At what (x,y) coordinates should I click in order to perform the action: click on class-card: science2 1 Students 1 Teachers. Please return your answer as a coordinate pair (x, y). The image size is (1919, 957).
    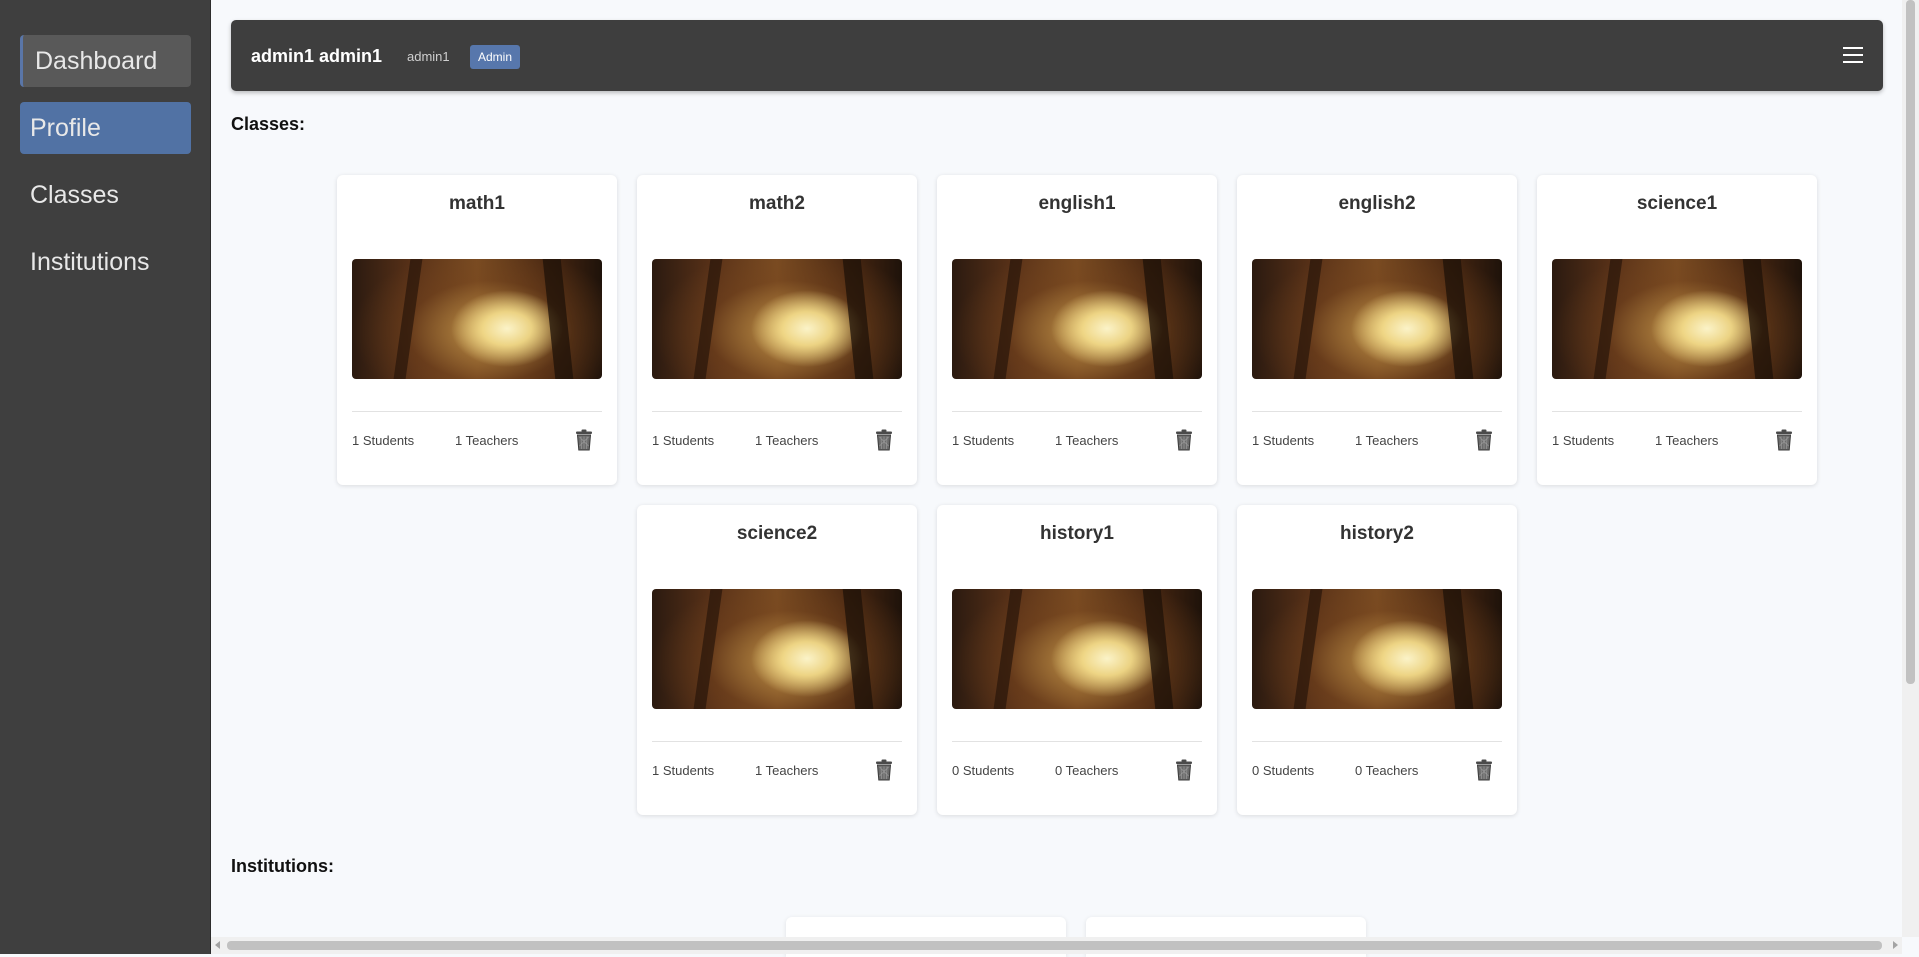
    Looking at the image, I should click on (777, 660).